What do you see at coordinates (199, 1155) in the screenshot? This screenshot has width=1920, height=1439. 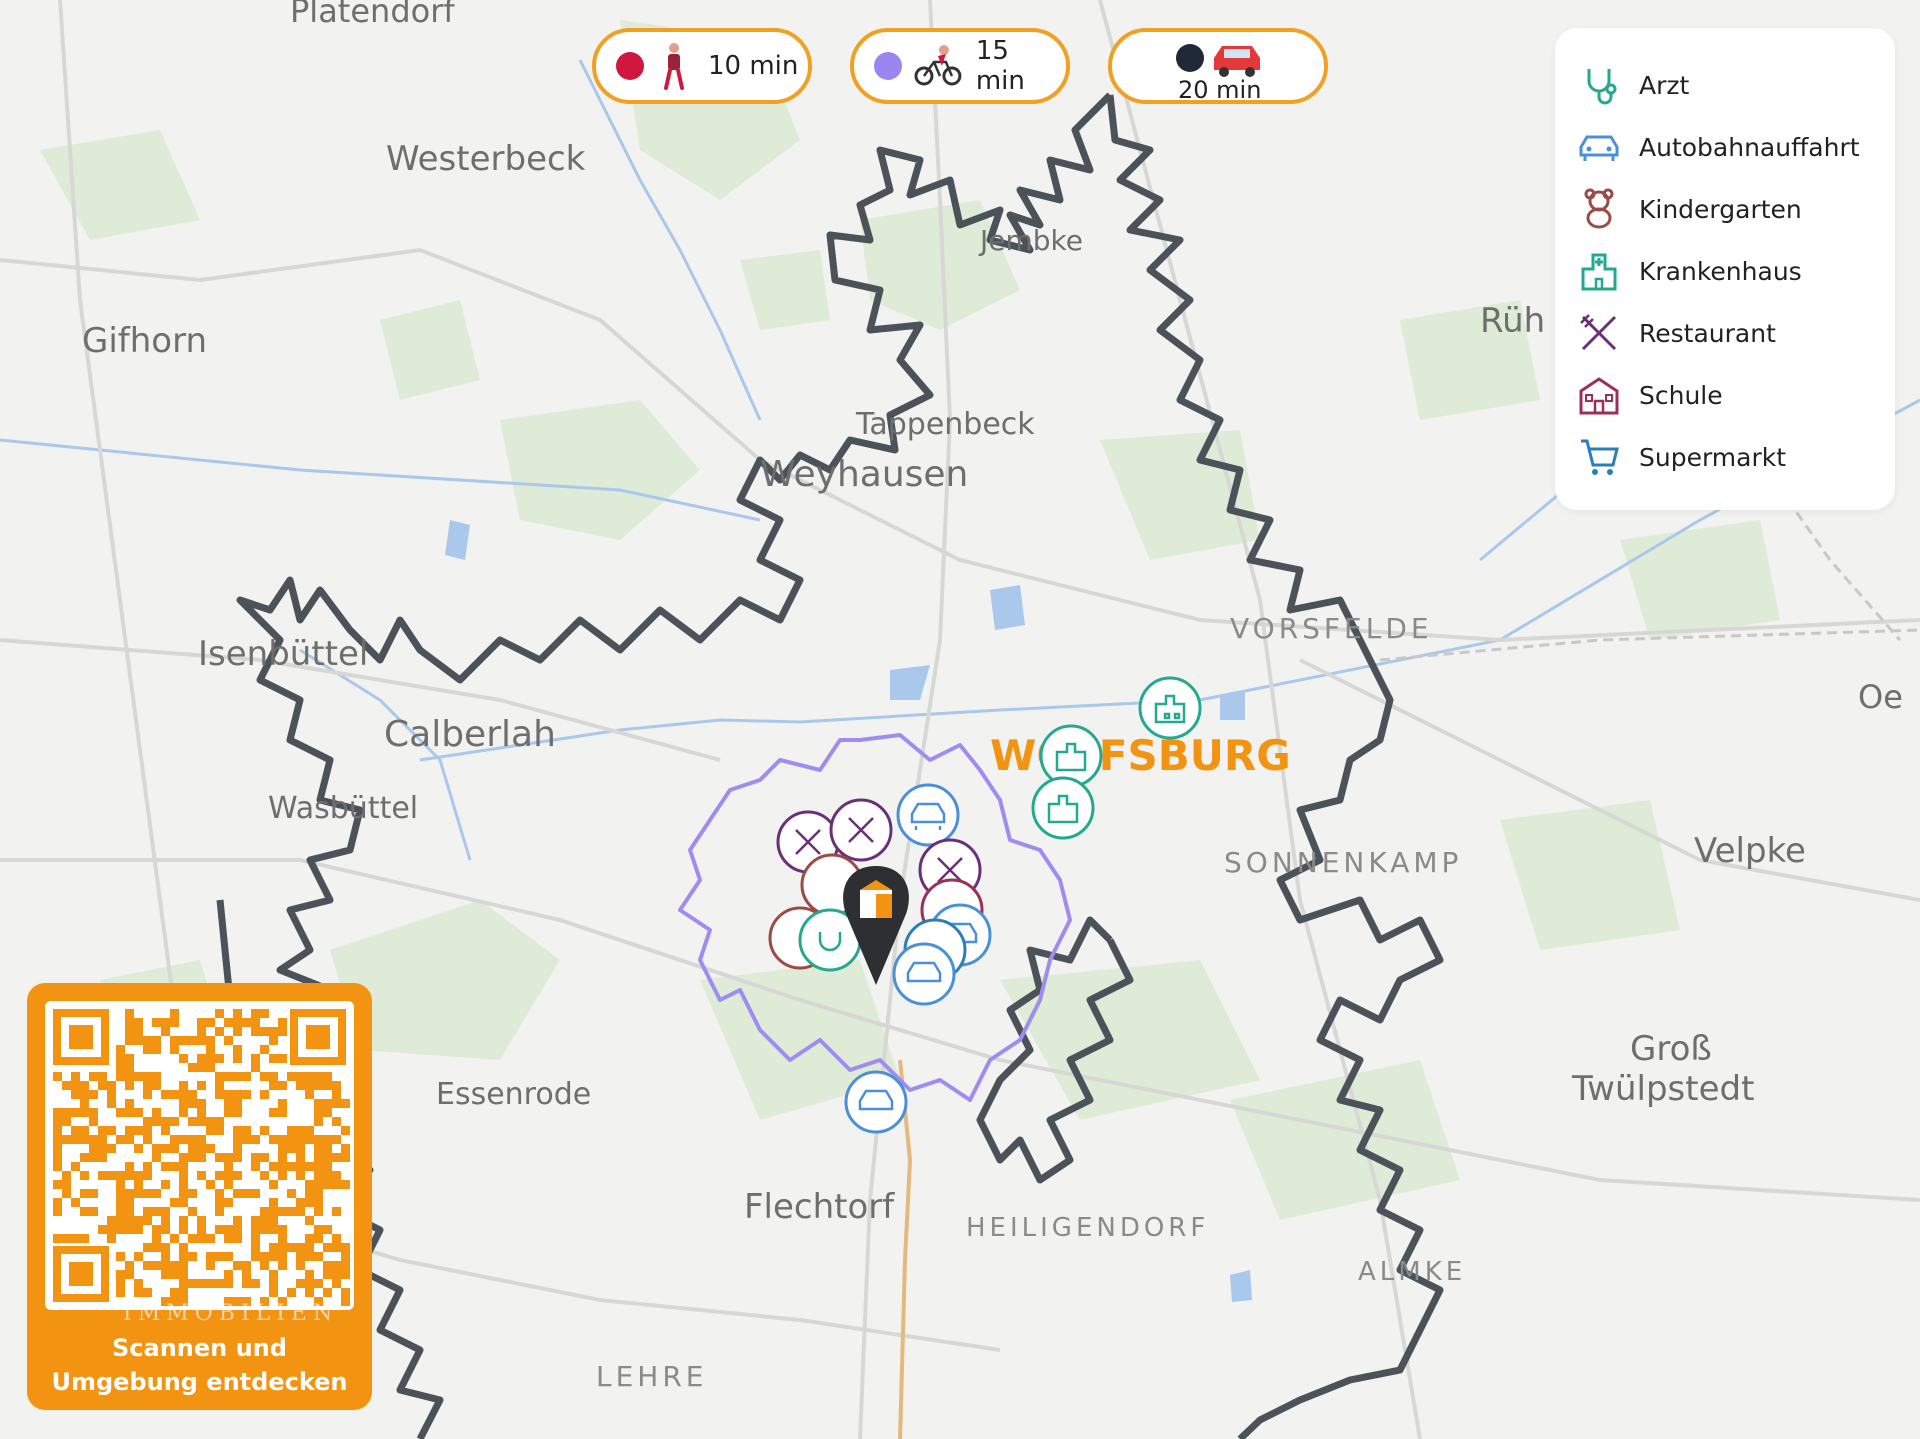 I see `qr-code` at bounding box center [199, 1155].